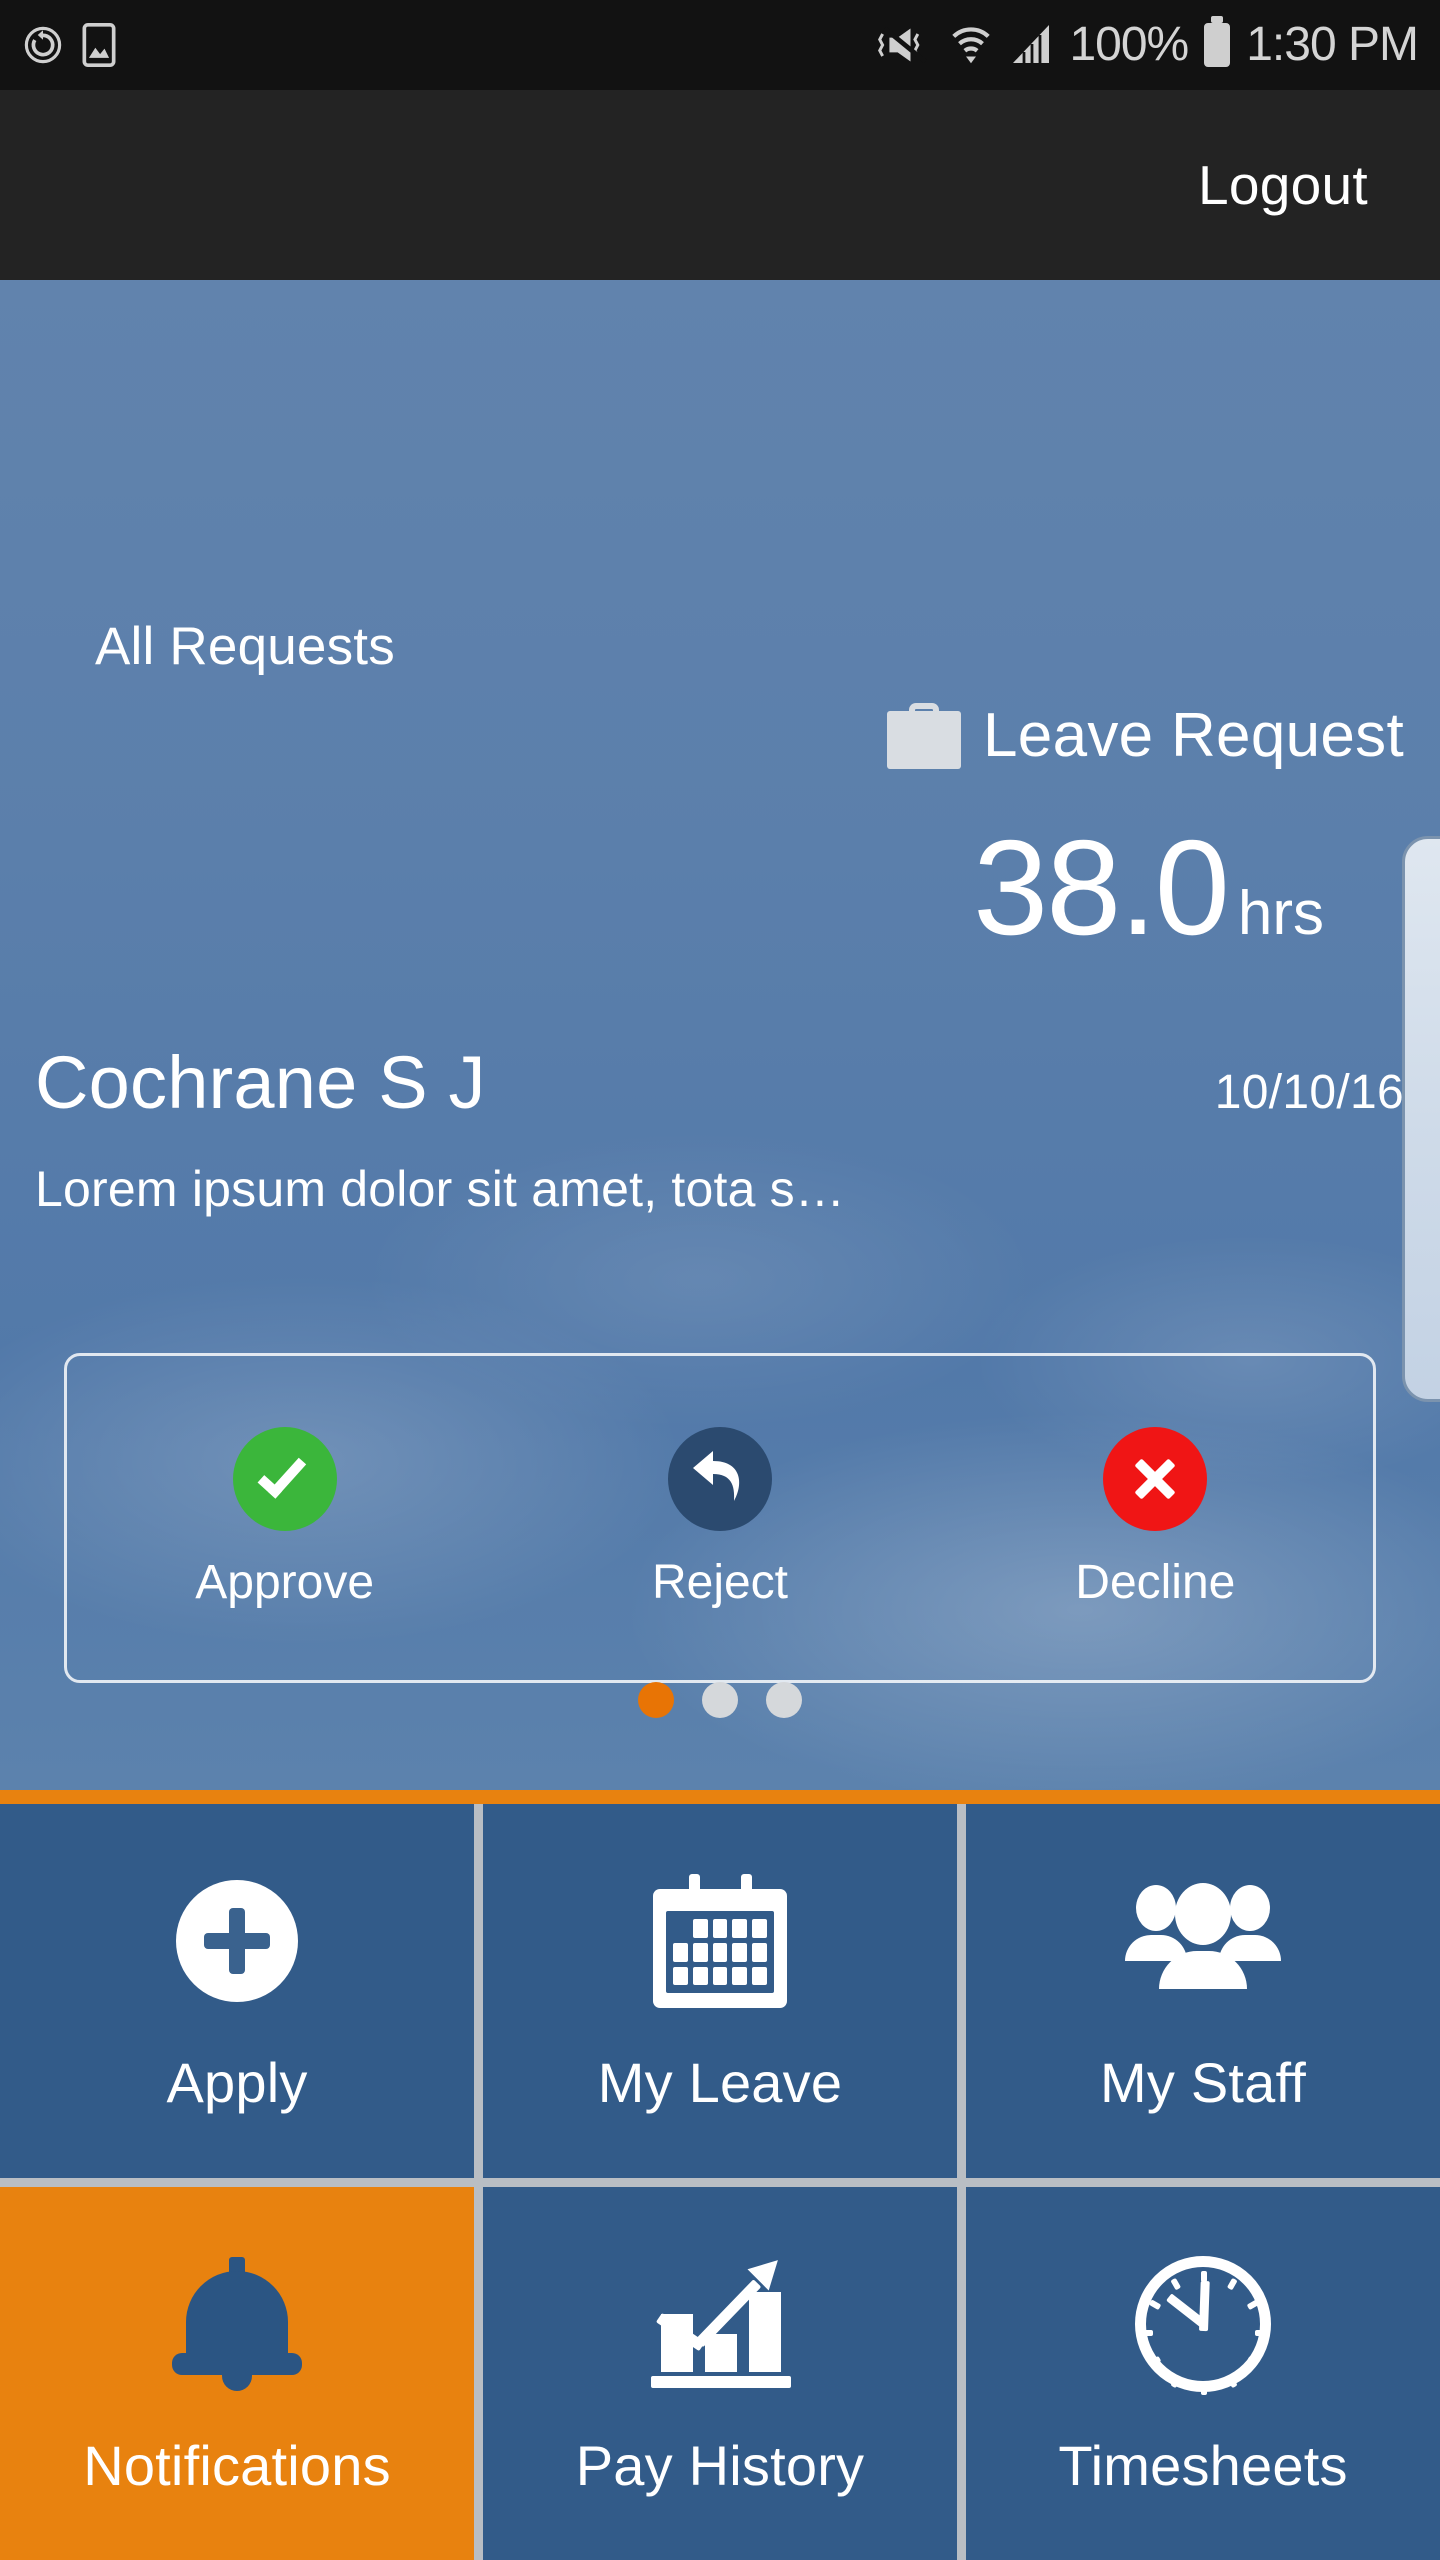 Image resolution: width=1440 pixels, height=2560 pixels. I want to click on status-bar-right-icons: 100% 1:30 PM, so click(1148, 44).